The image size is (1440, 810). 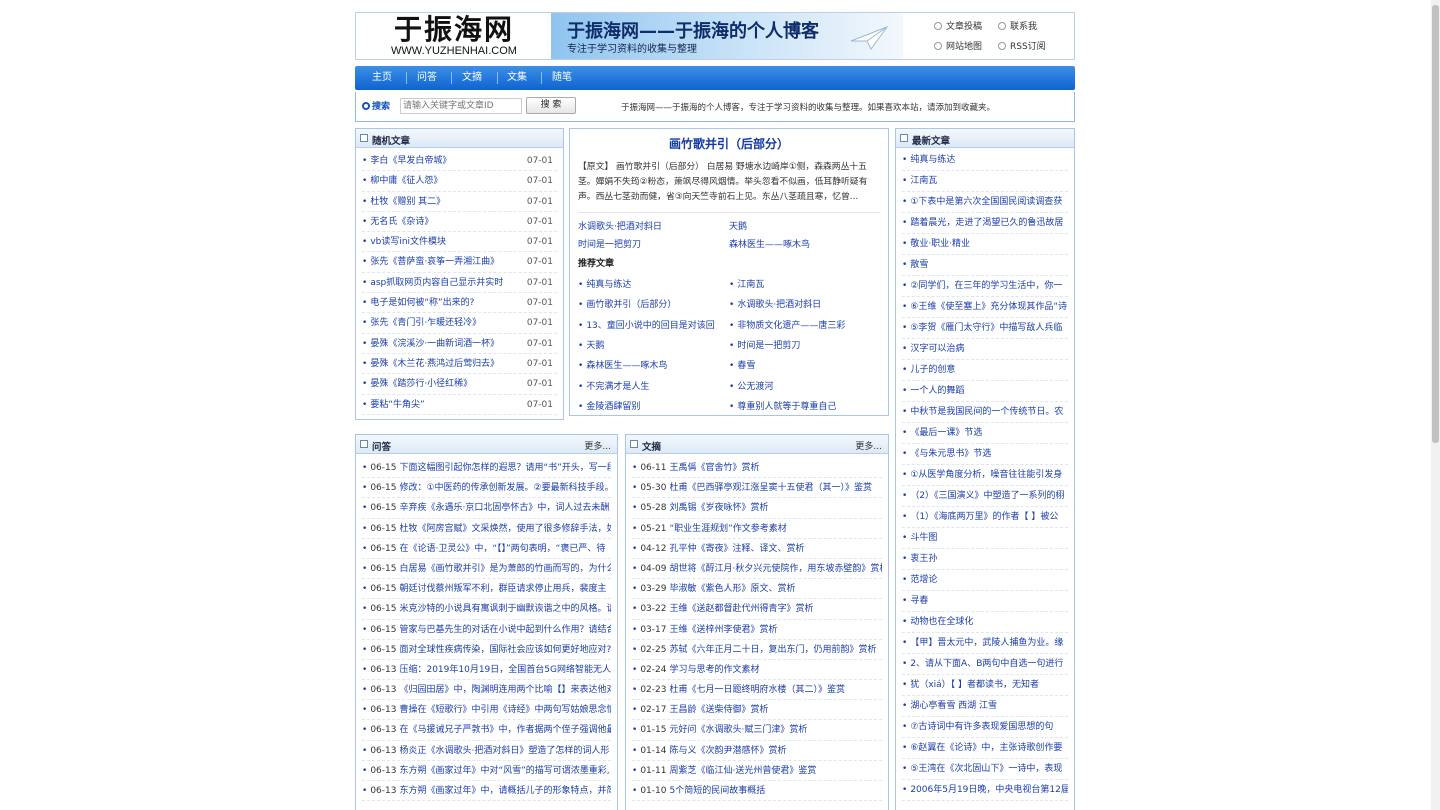 I want to click on article-link: ②同学们，在三年的学习生活中，你一, so click(x=982, y=286).